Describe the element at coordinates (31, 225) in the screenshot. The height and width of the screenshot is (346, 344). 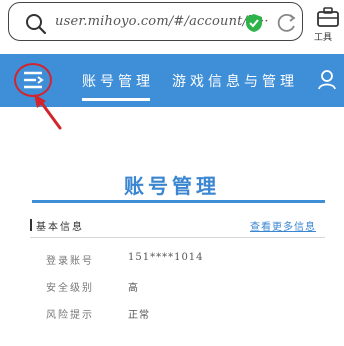
I see `section-marker` at that location.